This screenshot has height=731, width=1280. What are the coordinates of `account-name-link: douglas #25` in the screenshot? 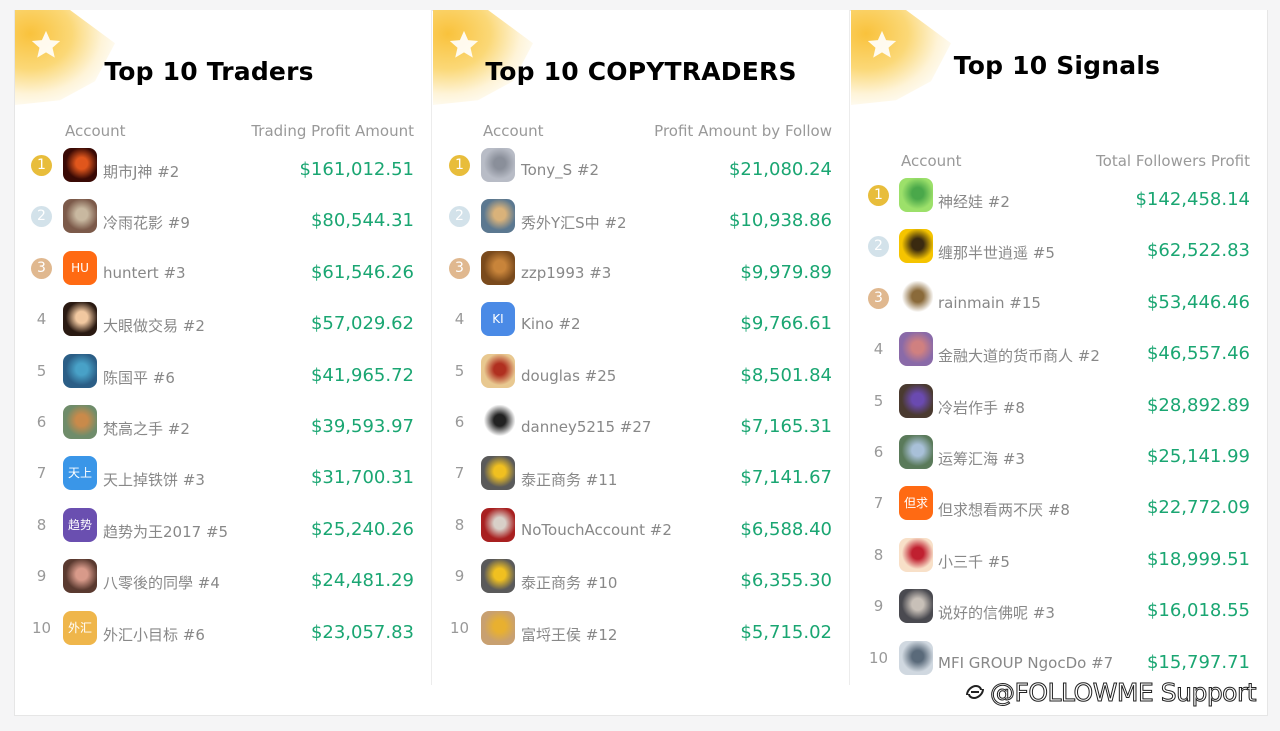 It's located at (568, 376).